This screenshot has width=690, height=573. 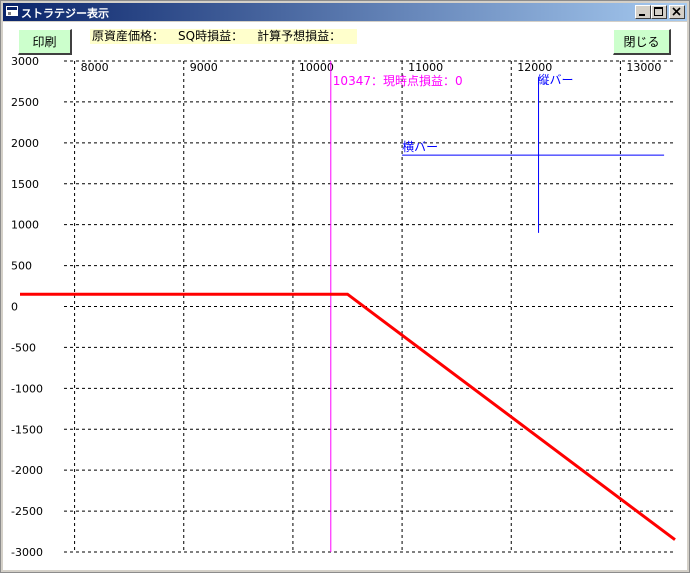 I want to click on y-tick-label: 2000, so click(x=25, y=143).